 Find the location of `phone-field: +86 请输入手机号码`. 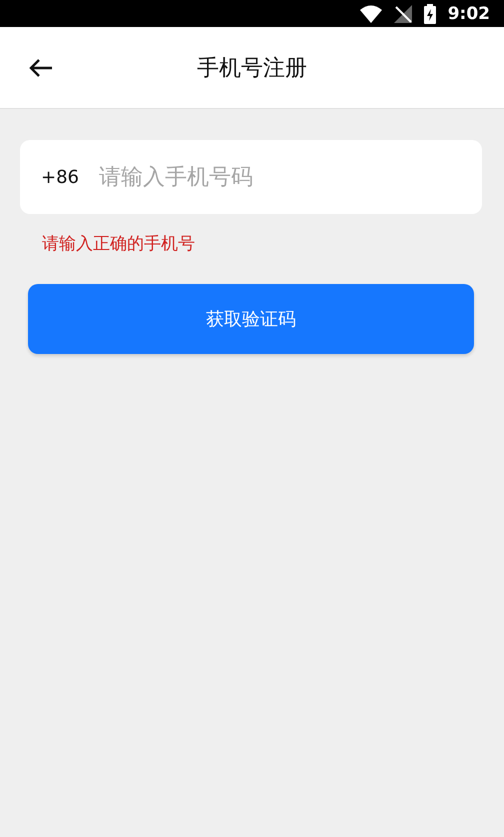

phone-field: +86 请输入手机号码 is located at coordinates (251, 177).